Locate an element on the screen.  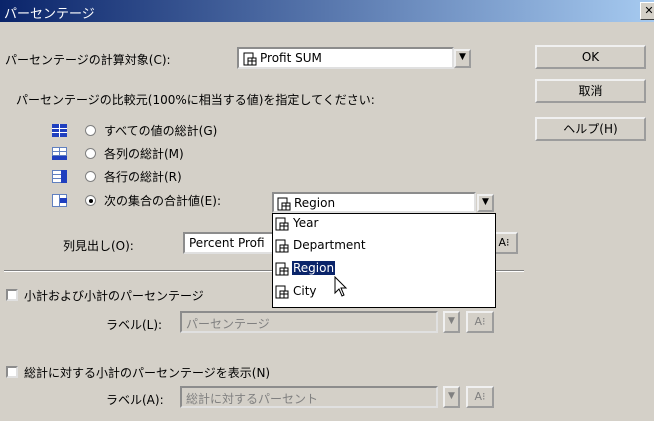
column-header-value: Percent Profi is located at coordinates (227, 243).